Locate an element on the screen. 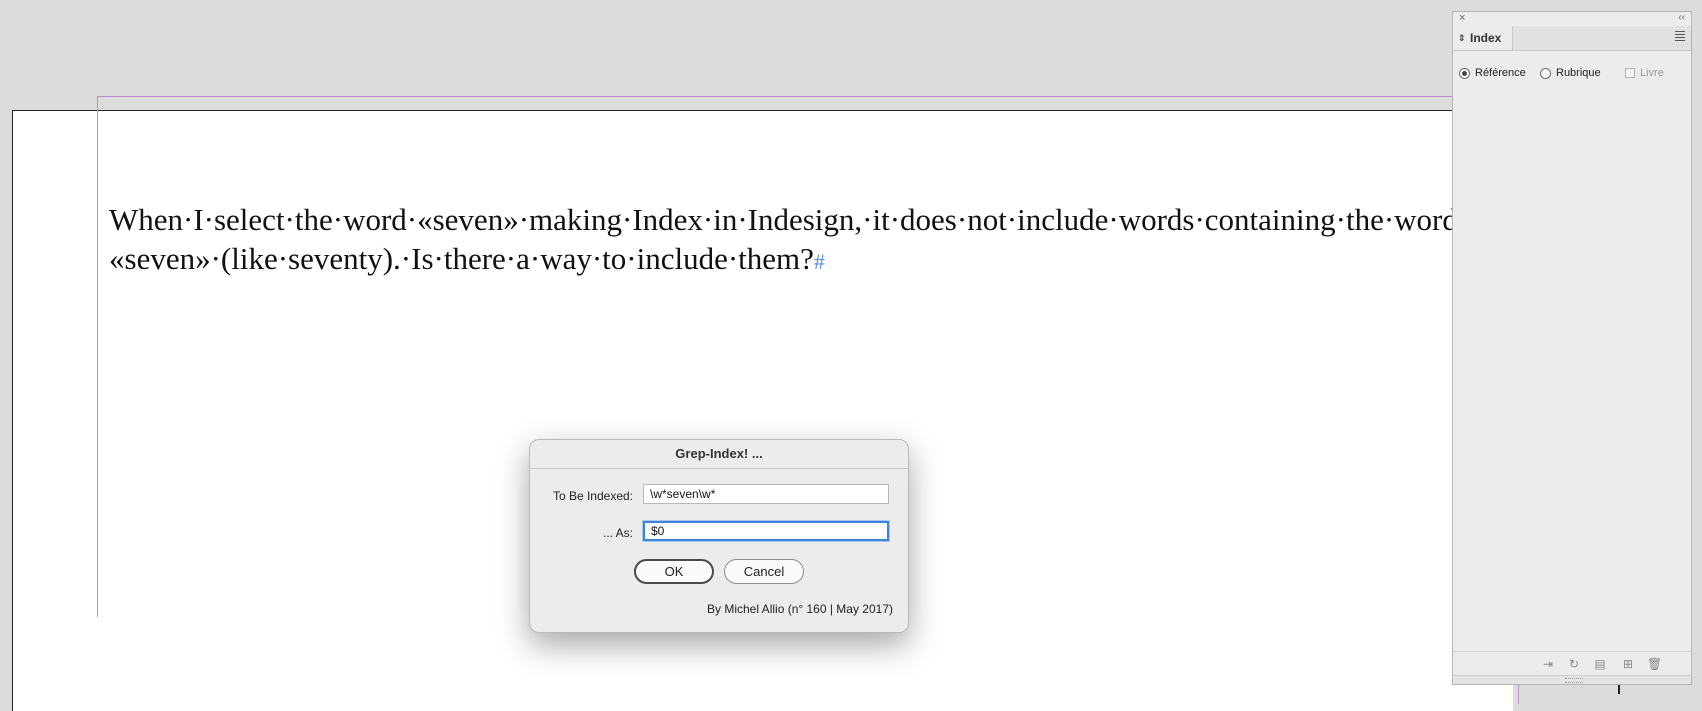 Image resolution: width=1702 pixels, height=711 pixels. book-option: Livre is located at coordinates (1644, 73).